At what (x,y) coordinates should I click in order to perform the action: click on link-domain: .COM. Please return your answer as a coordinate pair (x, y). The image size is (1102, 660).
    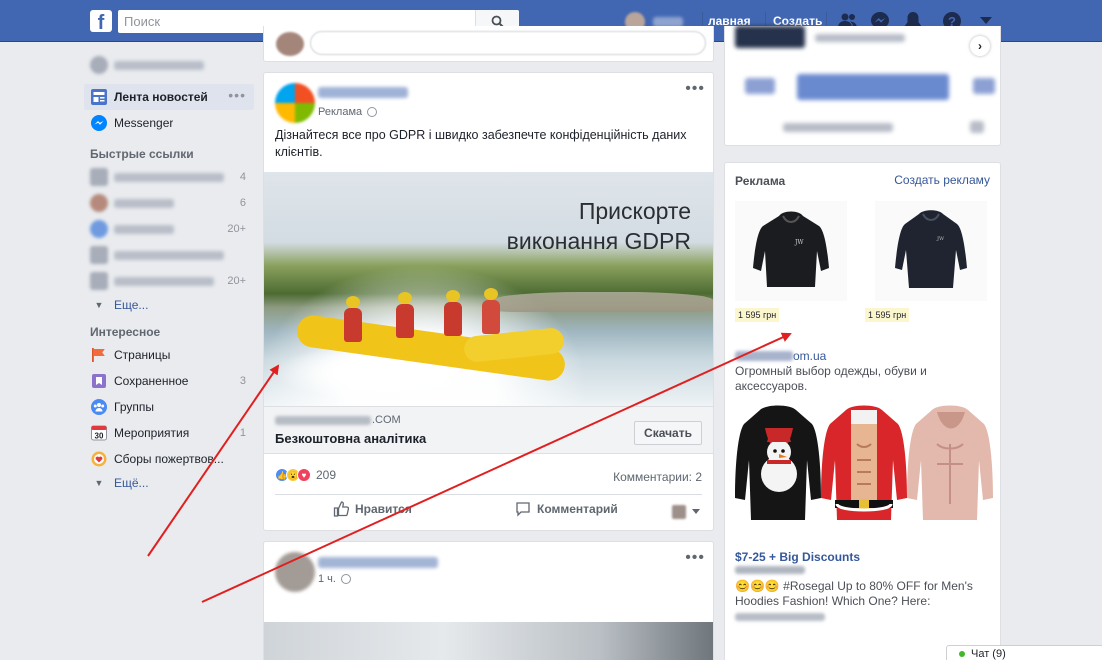
    Looking at the image, I should click on (338, 420).